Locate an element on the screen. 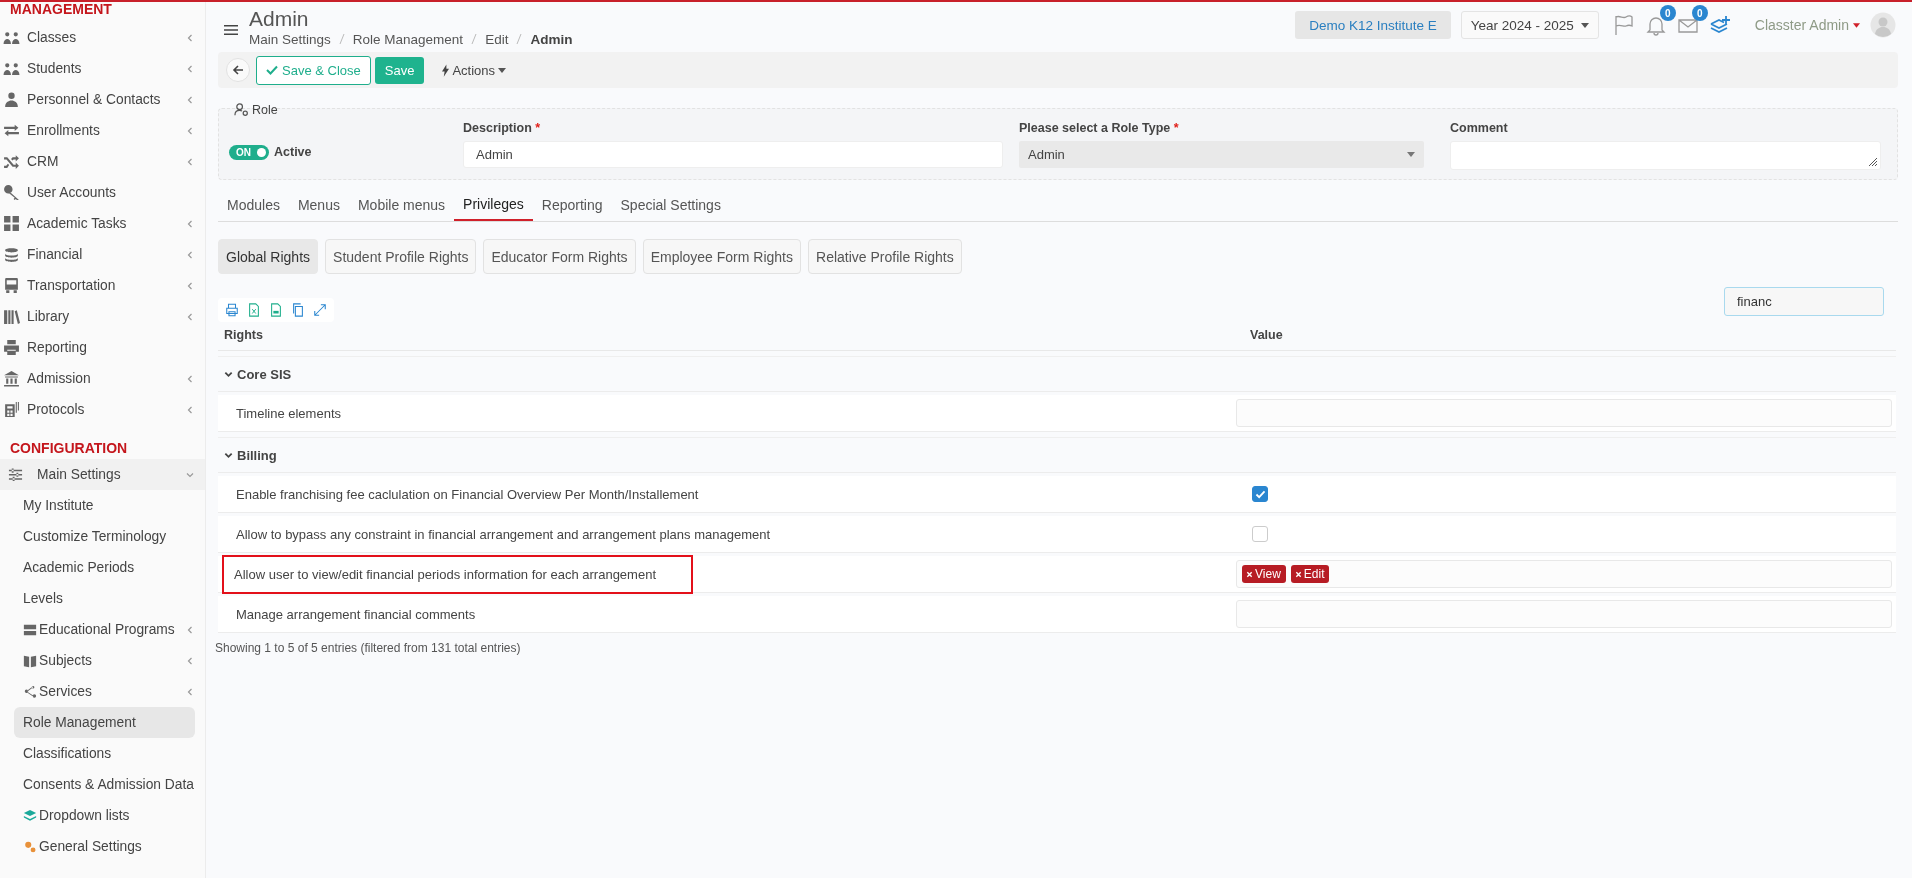 Image resolution: width=1912 pixels, height=878 pixels. key-icon is located at coordinates (11, 192).